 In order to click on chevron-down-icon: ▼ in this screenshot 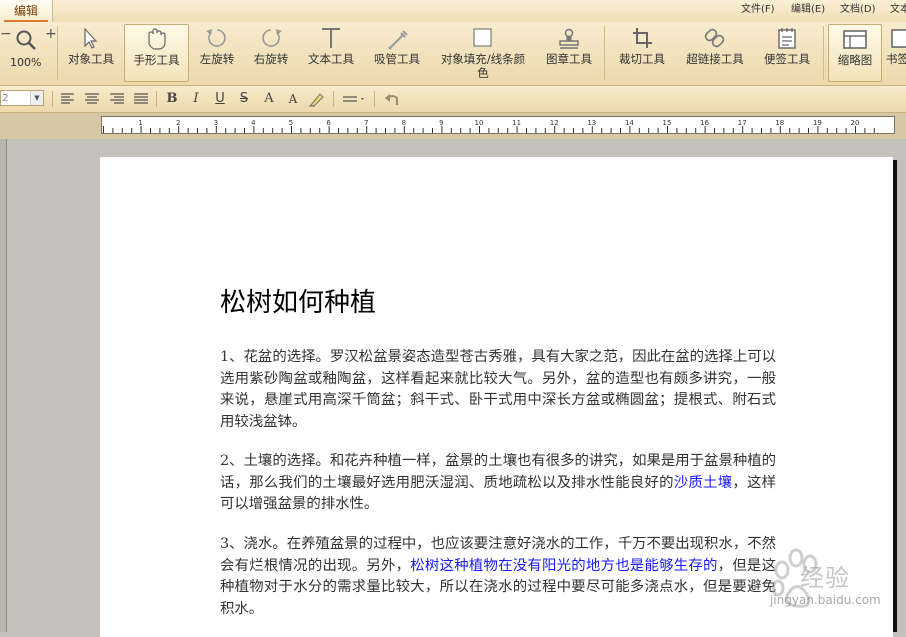, I will do `click(36, 98)`.